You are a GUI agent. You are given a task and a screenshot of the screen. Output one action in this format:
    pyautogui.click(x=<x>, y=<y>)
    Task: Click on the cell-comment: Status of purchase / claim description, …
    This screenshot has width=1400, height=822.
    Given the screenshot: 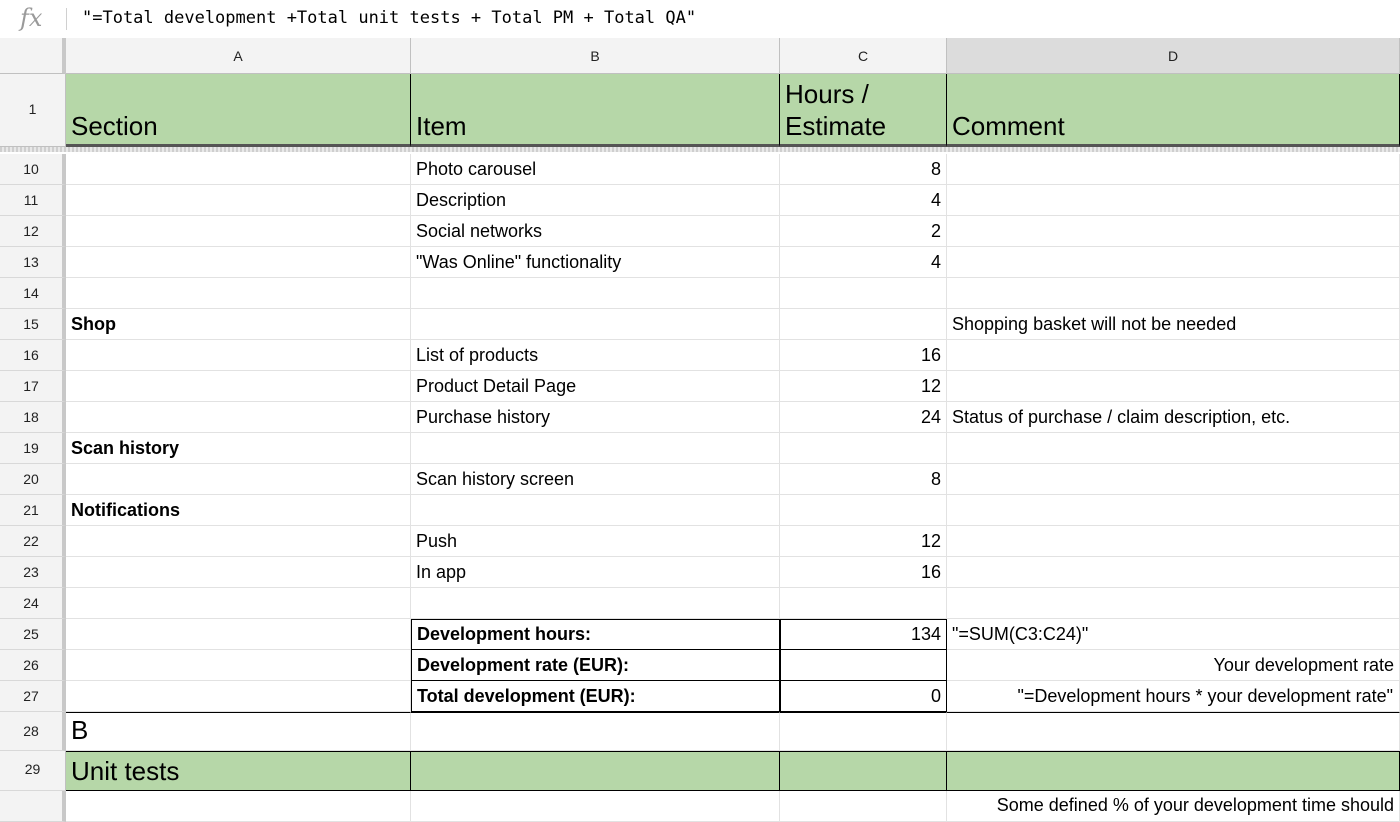 What is the action you would take?
    pyautogui.click(x=1173, y=417)
    